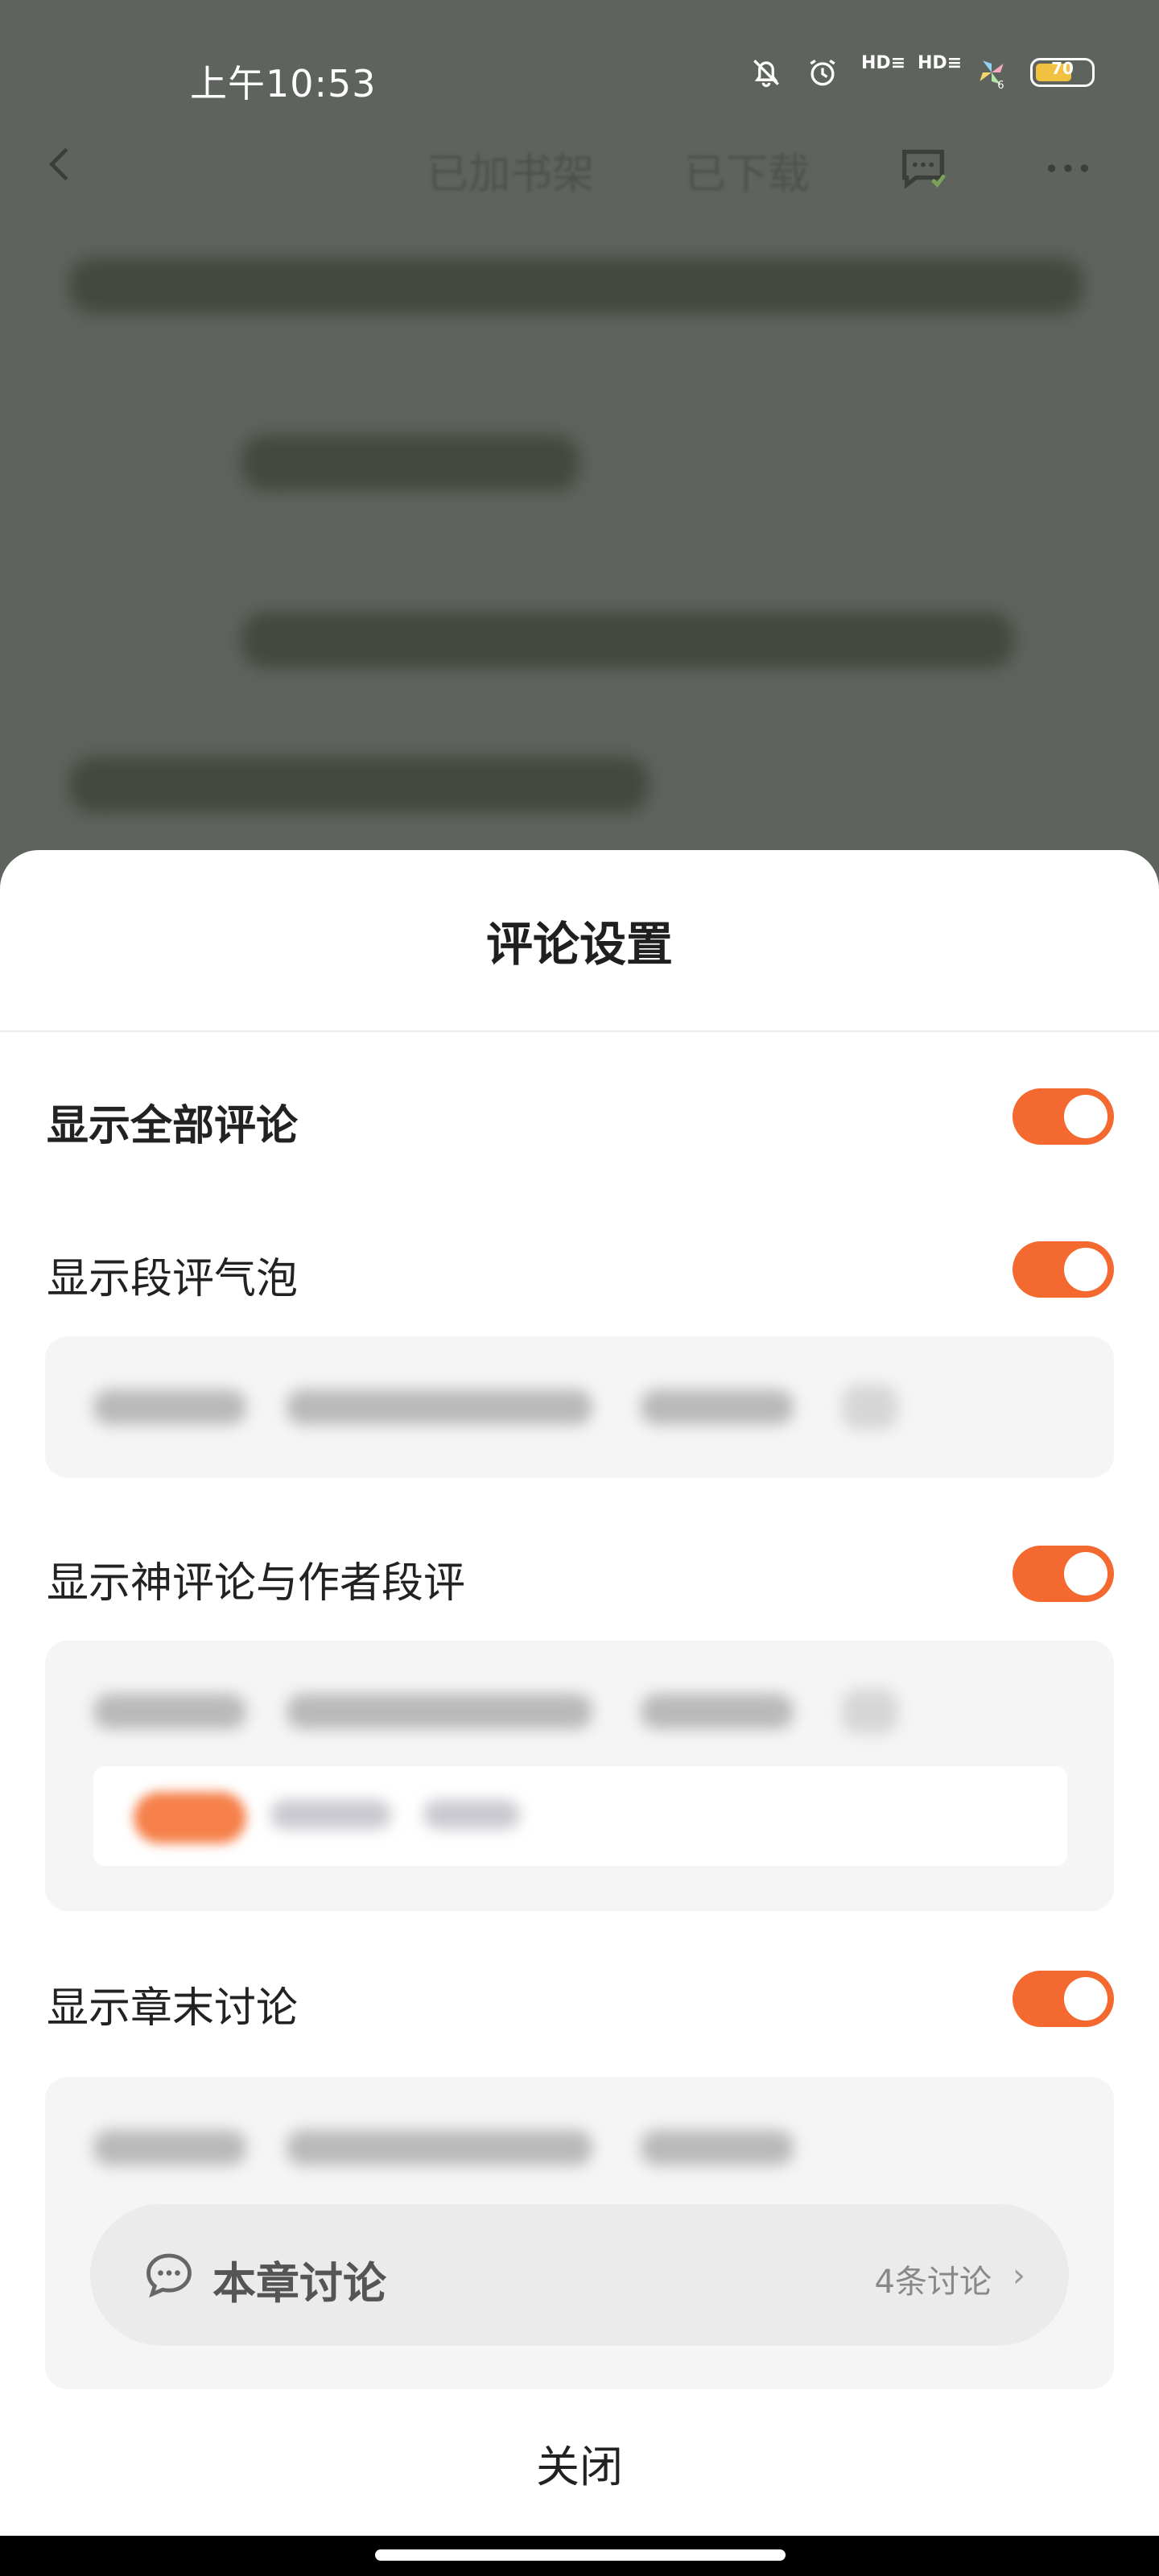 This screenshot has width=1159, height=2576. Describe the element at coordinates (299, 2283) in the screenshot. I see `chapter-discussion-label: 本章讨论` at that location.